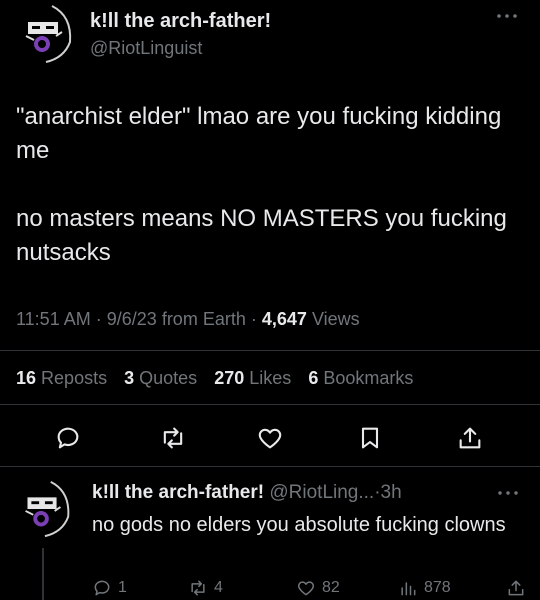 The height and width of the screenshot is (600, 540). I want to click on tweet-date: 9/6/23, so click(132, 319).